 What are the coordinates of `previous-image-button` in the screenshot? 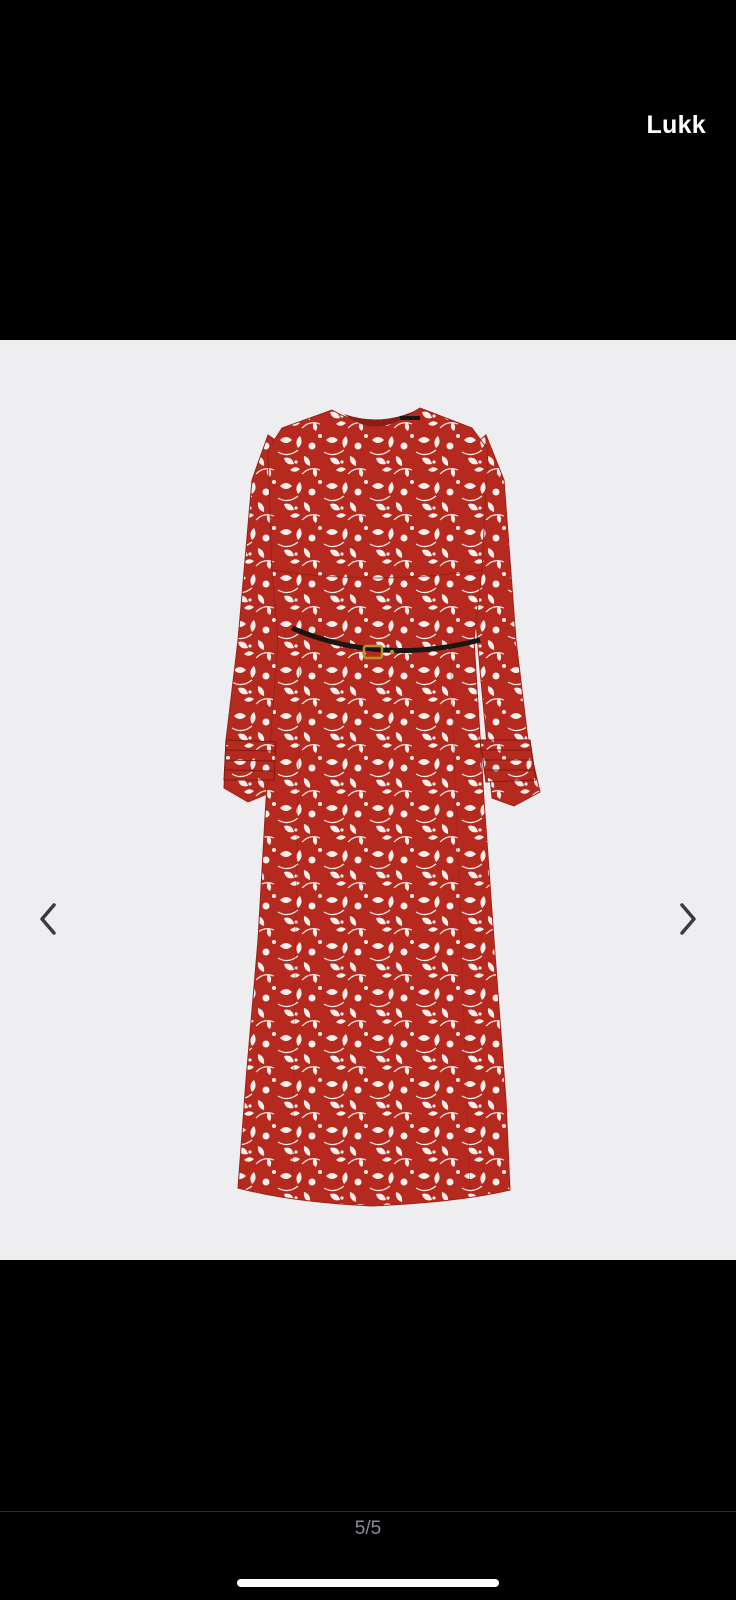 It's located at (47, 919).